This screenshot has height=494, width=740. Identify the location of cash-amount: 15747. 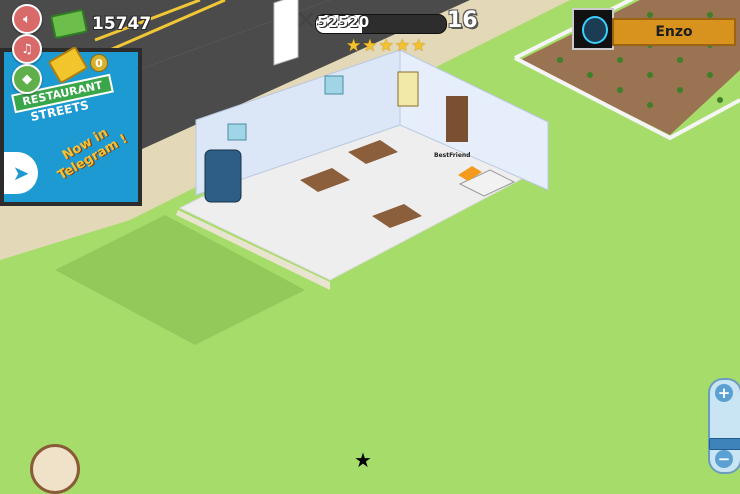
(122, 24).